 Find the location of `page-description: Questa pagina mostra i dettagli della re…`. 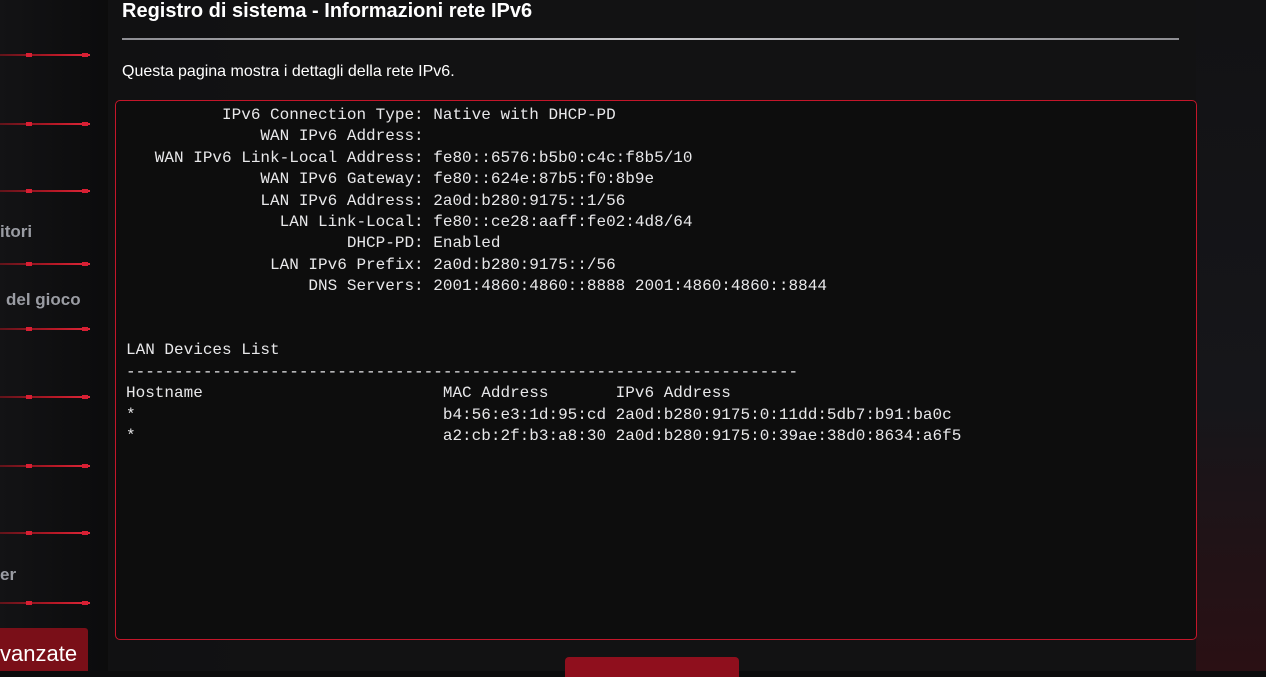

page-description: Questa pagina mostra i dettagli della re… is located at coordinates (288, 71).